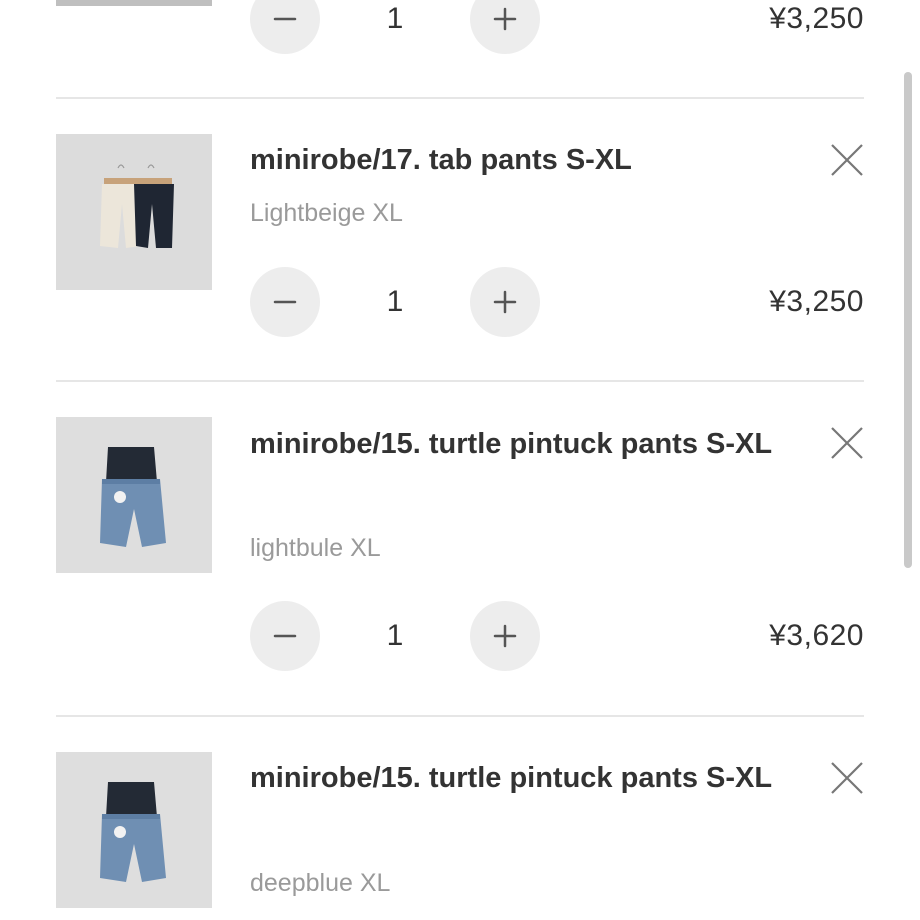  I want to click on tab-pants-photo, so click(134, 212).